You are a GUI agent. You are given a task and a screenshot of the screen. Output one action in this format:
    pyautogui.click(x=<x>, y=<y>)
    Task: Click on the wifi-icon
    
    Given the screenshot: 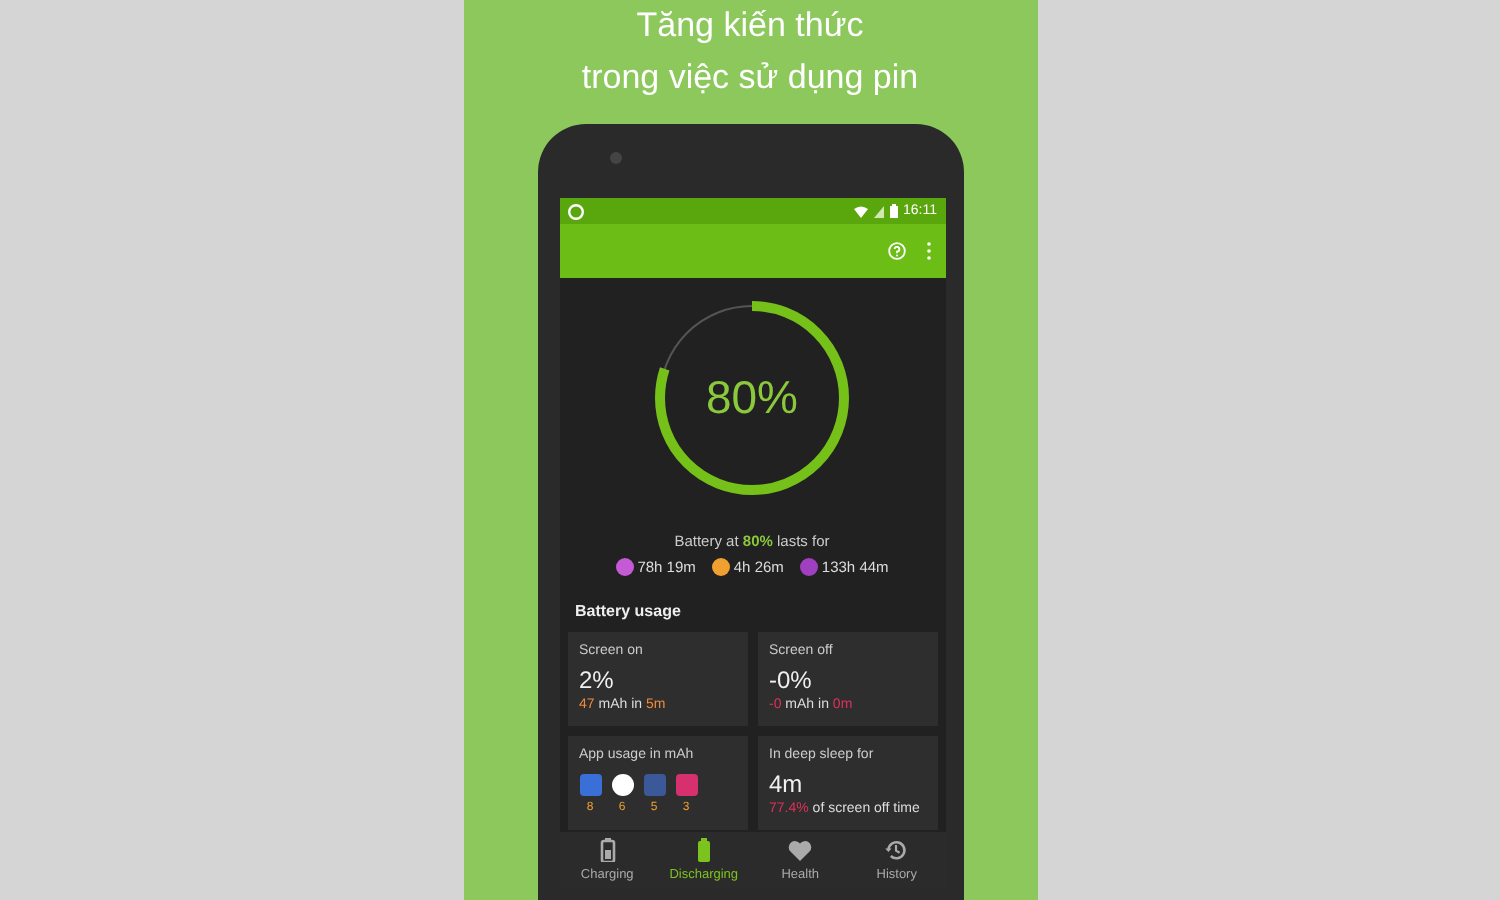 What is the action you would take?
    pyautogui.click(x=860, y=211)
    